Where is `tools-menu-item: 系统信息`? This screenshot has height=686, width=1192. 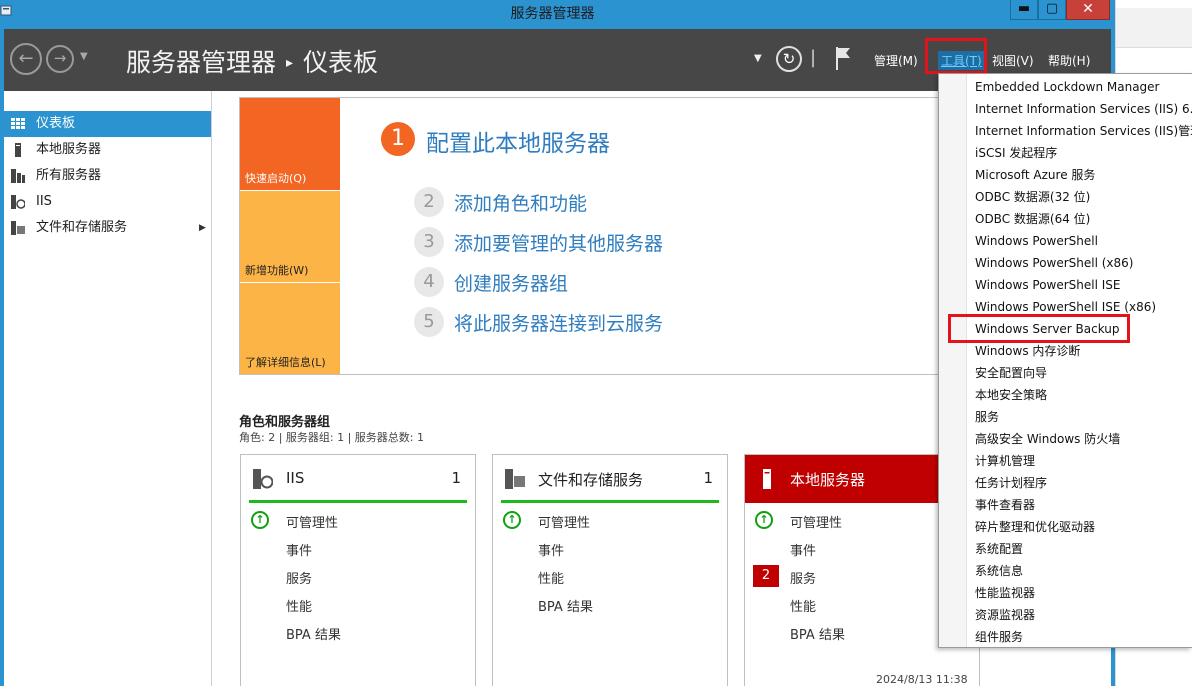
tools-menu-item: 系统信息 is located at coordinates (999, 571).